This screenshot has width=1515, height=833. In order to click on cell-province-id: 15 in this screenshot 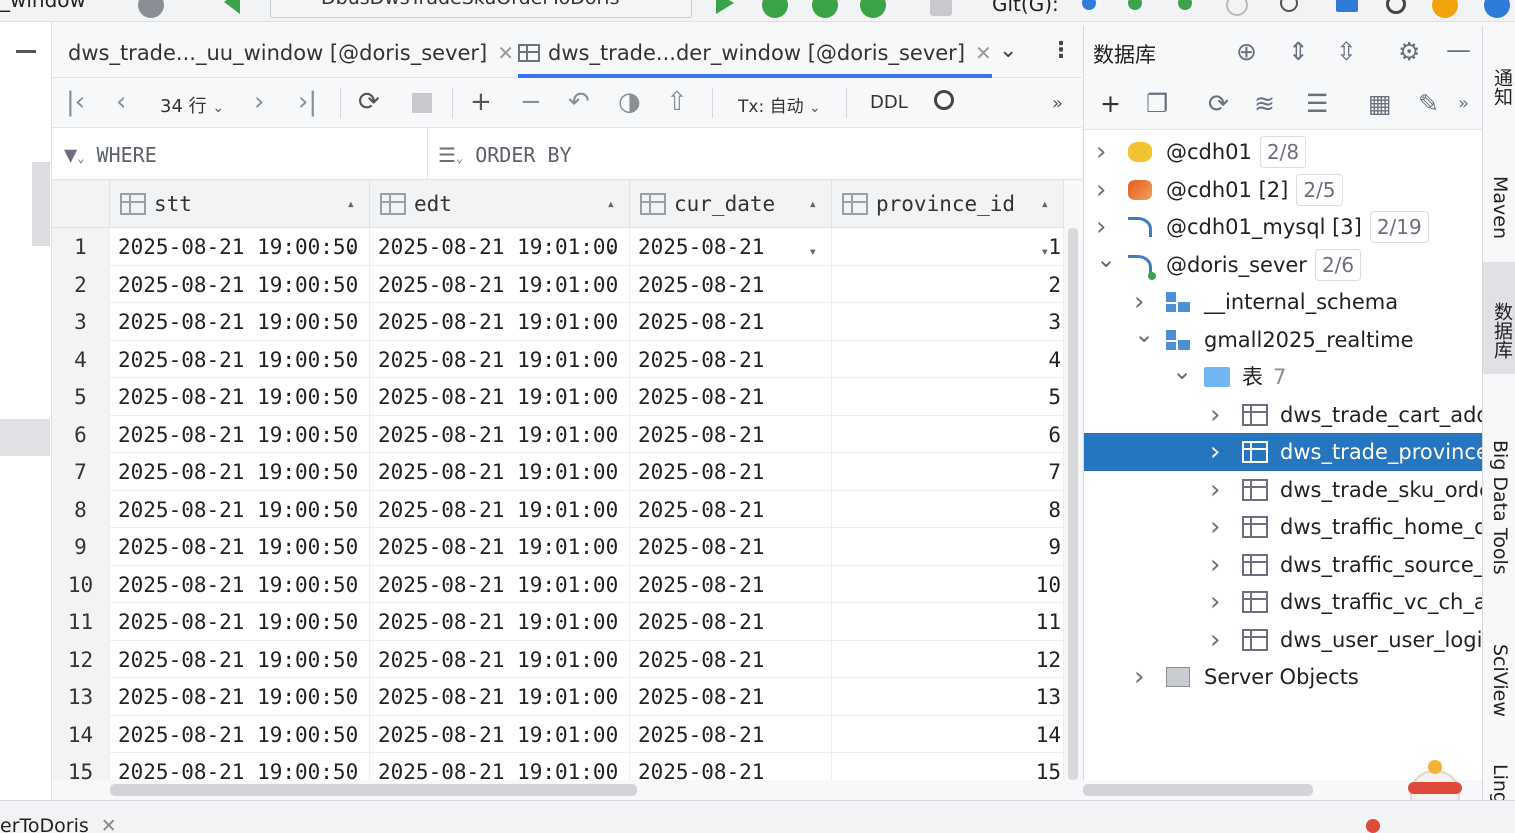, I will do `click(948, 766)`.